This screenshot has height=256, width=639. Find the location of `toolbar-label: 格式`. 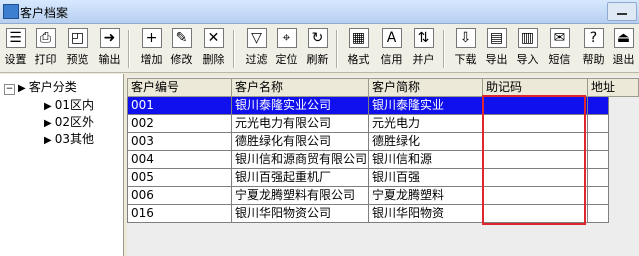

toolbar-label: 格式 is located at coordinates (358, 59).